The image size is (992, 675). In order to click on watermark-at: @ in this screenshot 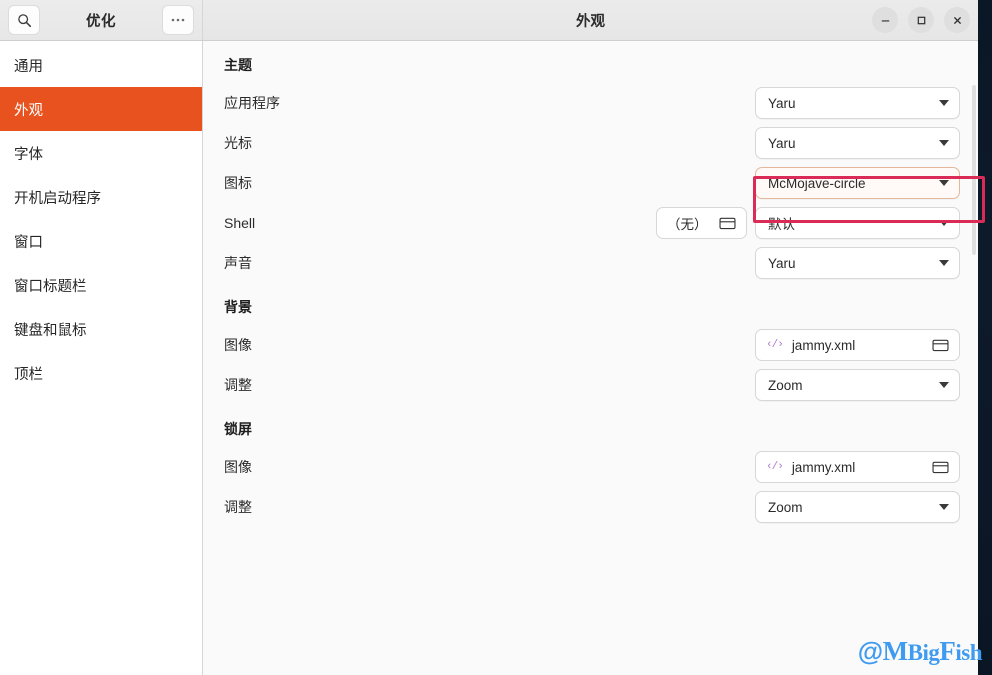, I will do `click(870, 651)`.